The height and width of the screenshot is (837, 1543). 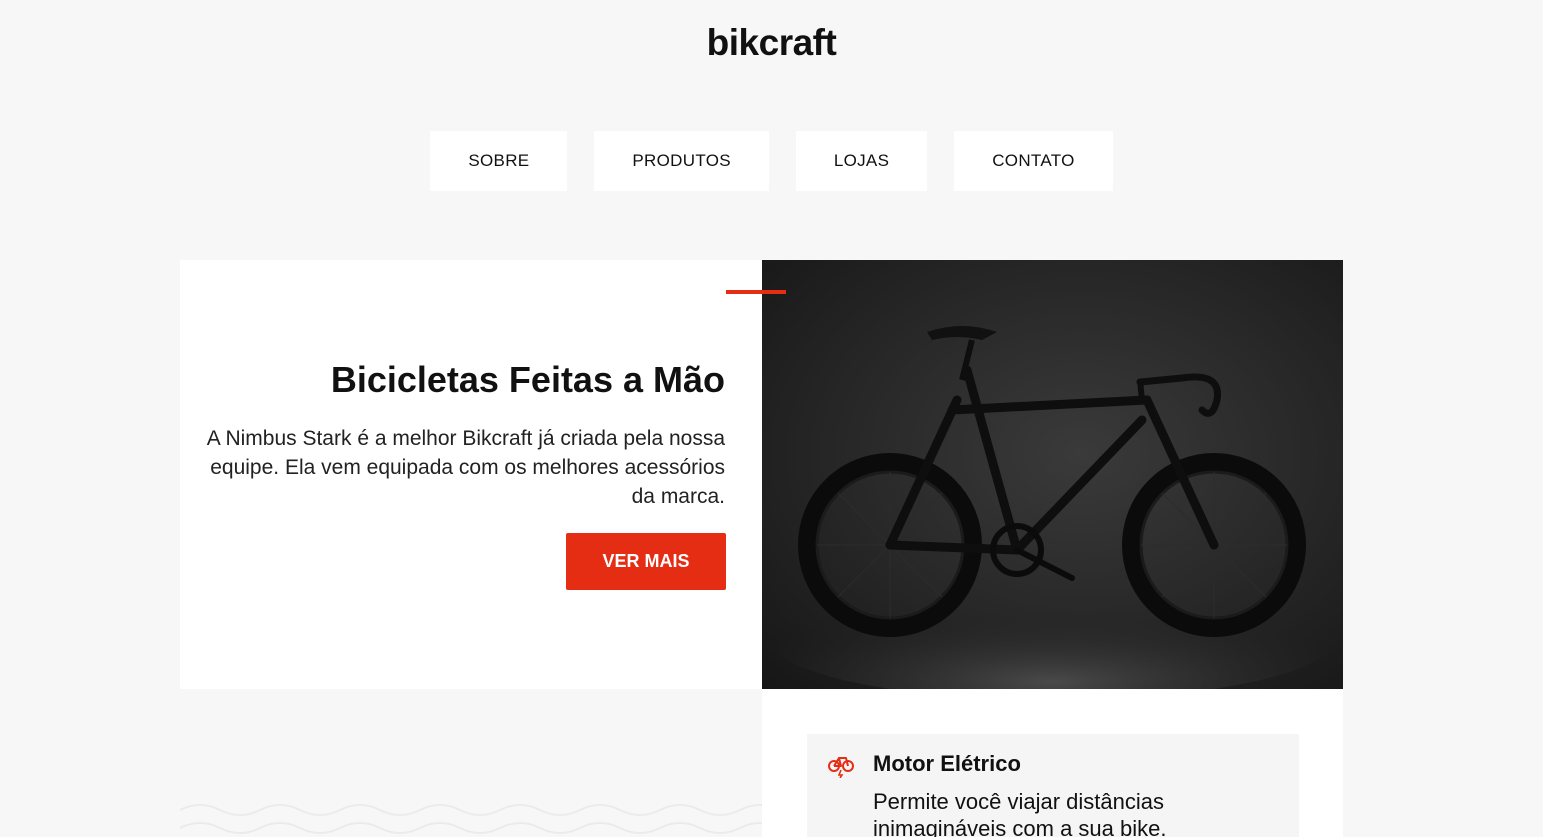 I want to click on ver-mais-button: VER MAIS, so click(x=646, y=561).